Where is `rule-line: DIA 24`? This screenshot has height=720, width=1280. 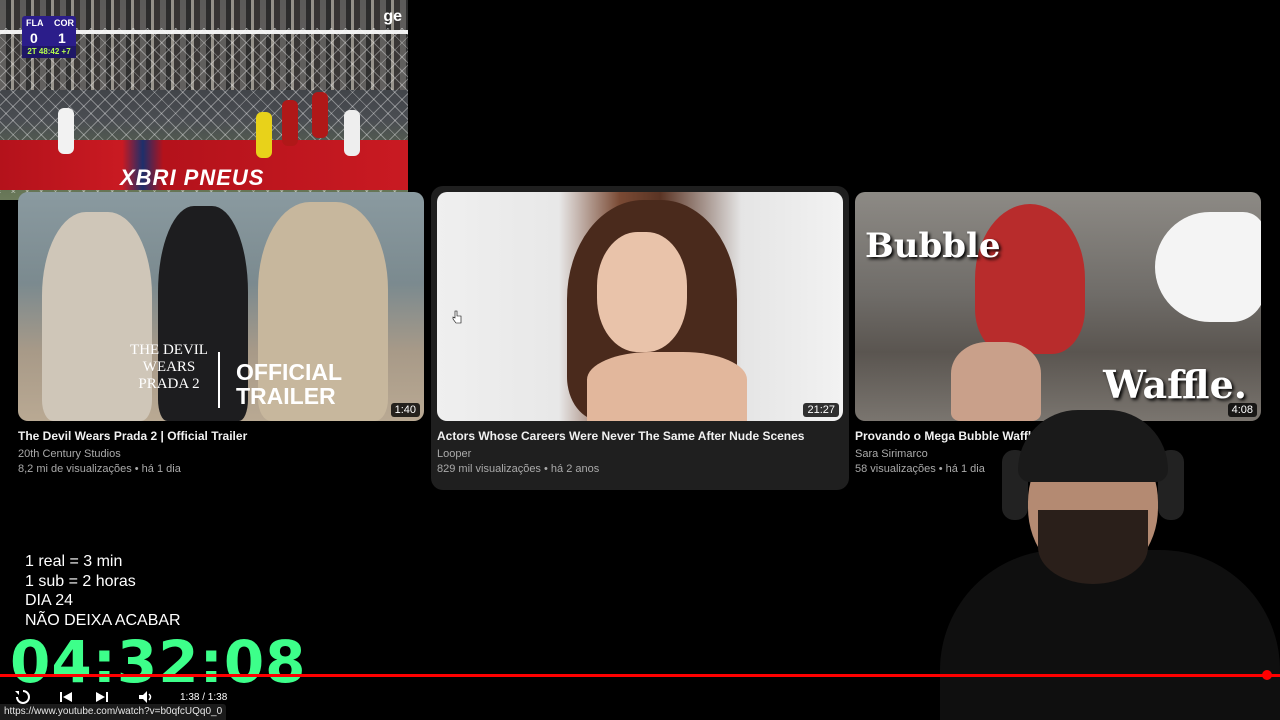 rule-line: DIA 24 is located at coordinates (49, 600).